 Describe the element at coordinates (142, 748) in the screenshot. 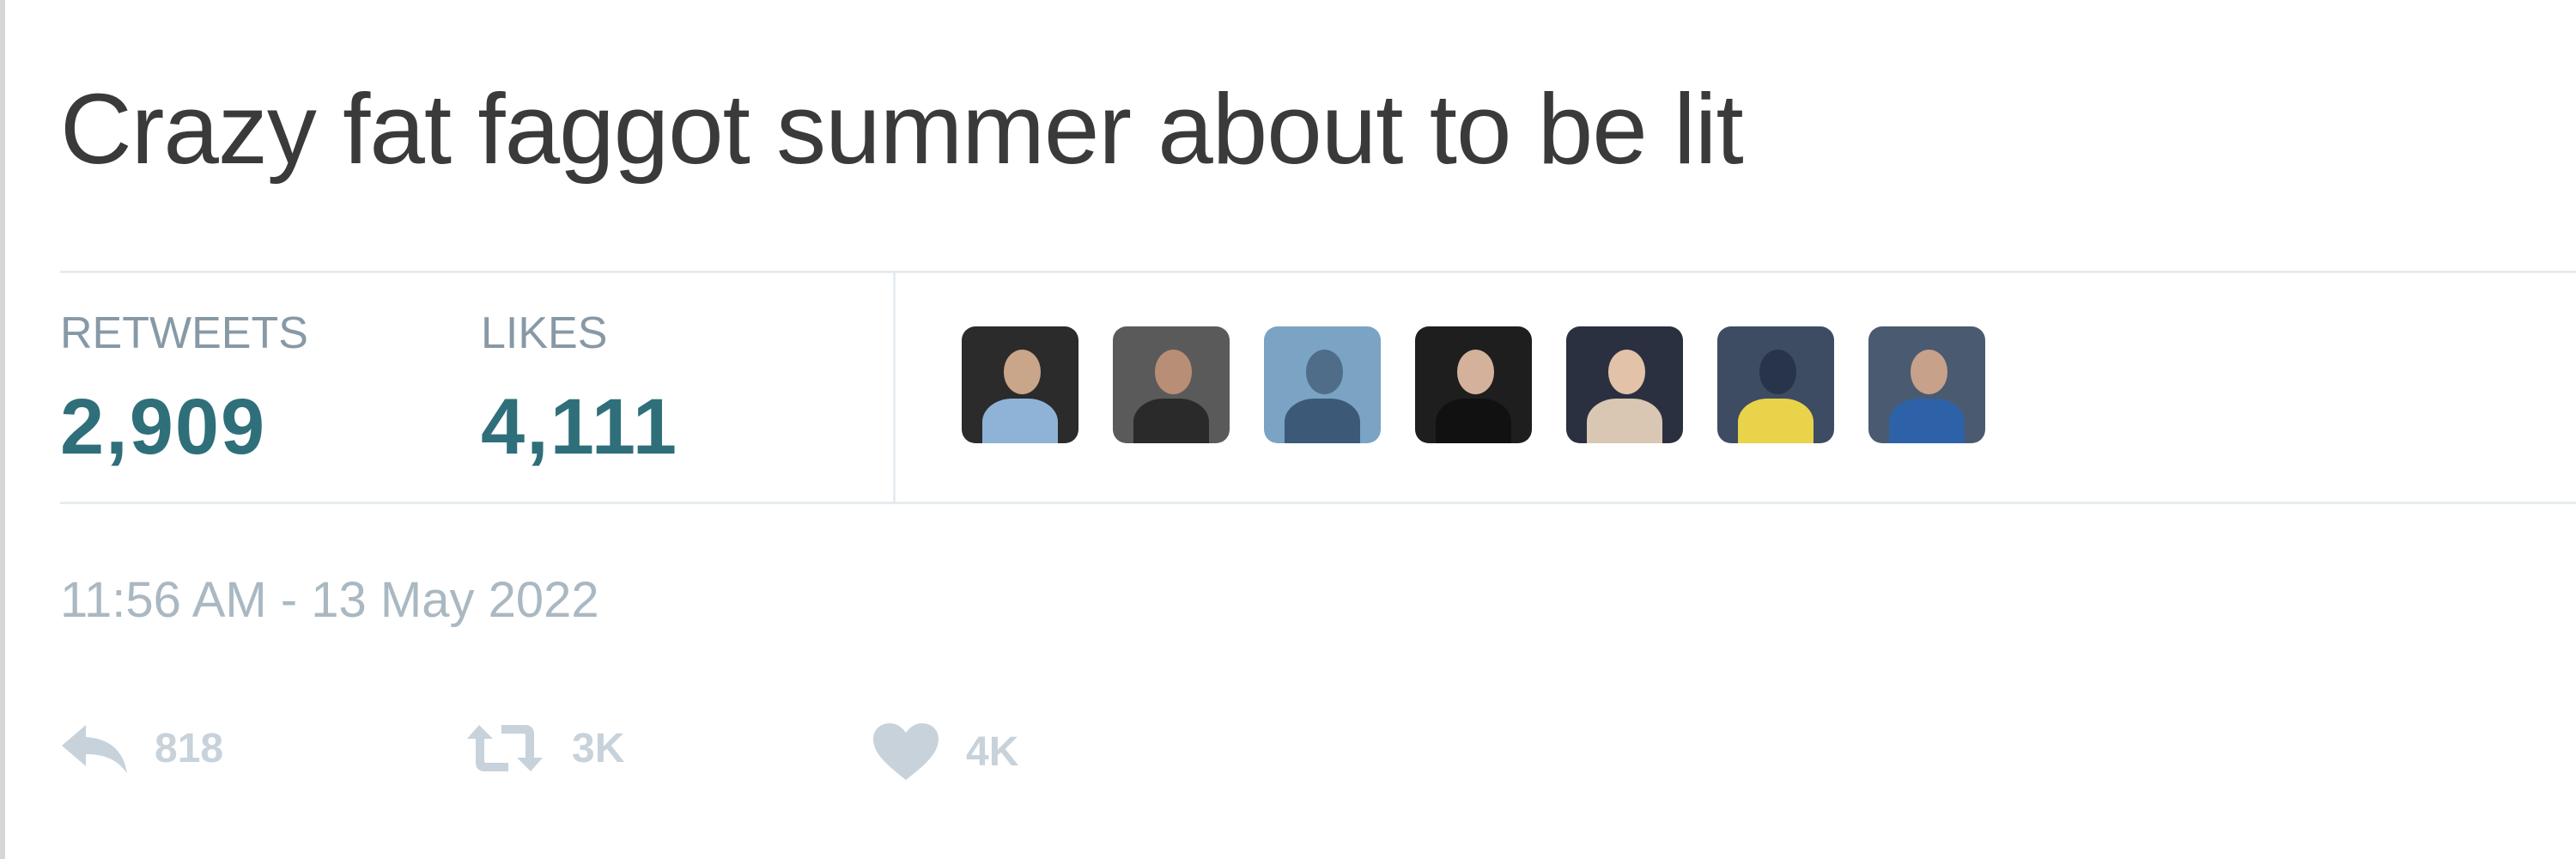

I see `reply-button: 818` at that location.